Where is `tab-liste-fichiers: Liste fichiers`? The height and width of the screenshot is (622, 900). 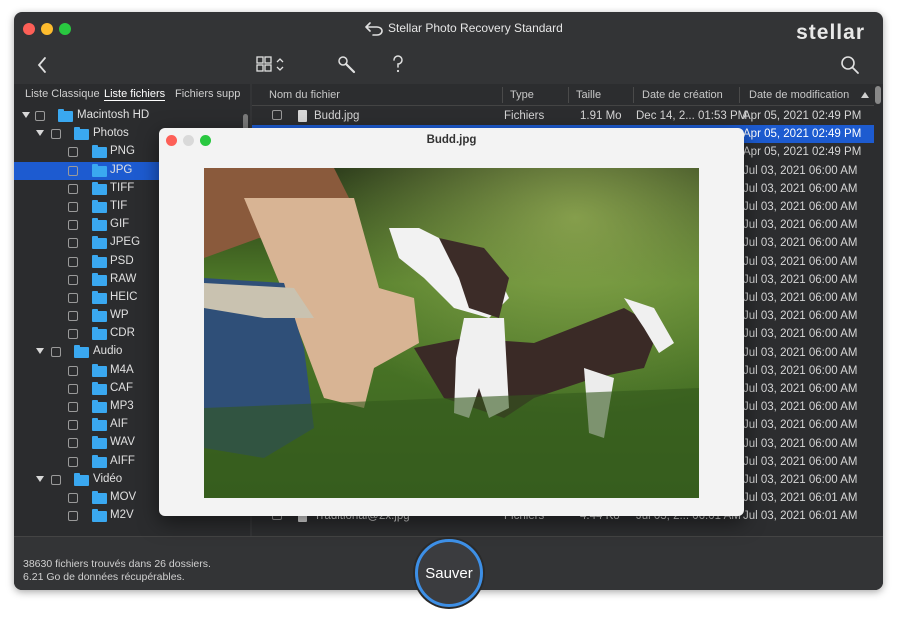 tab-liste-fichiers: Liste fichiers is located at coordinates (135, 94).